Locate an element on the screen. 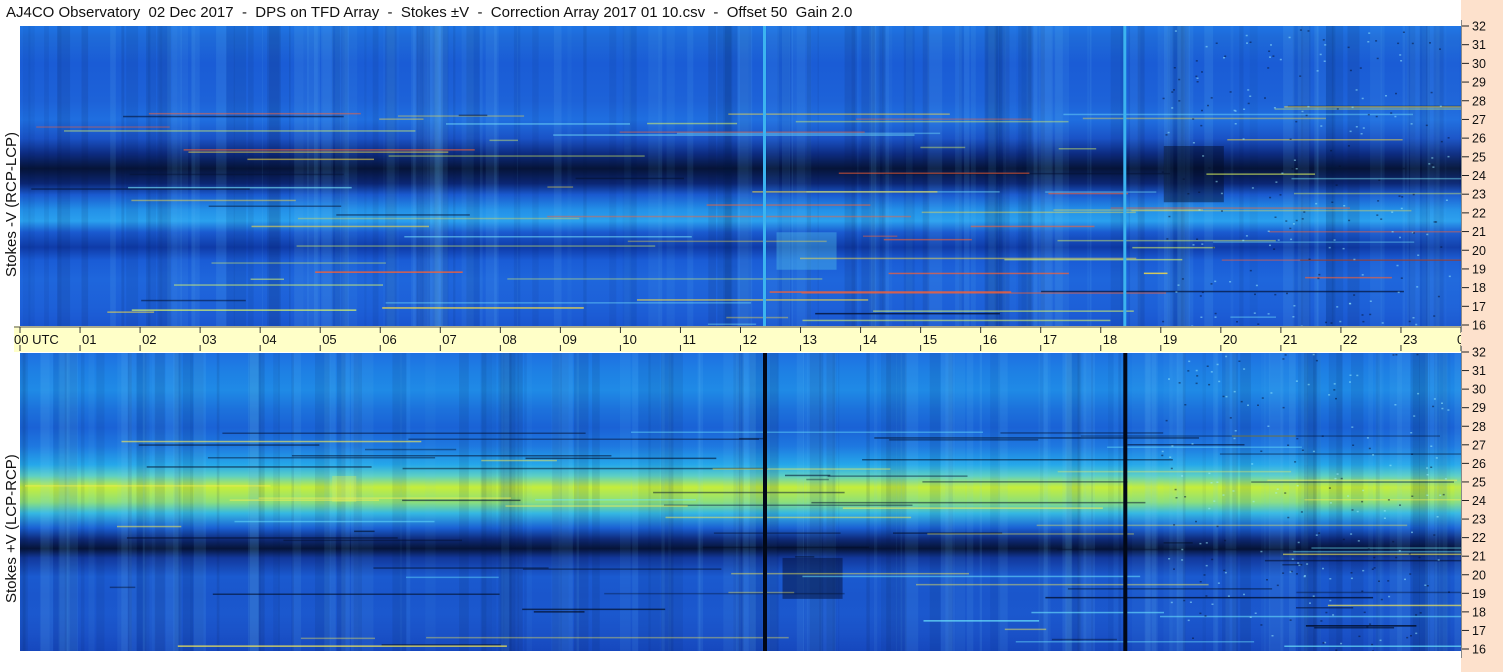 The height and width of the screenshot is (672, 1503). time-tick-label: 18 is located at coordinates (1110, 339).